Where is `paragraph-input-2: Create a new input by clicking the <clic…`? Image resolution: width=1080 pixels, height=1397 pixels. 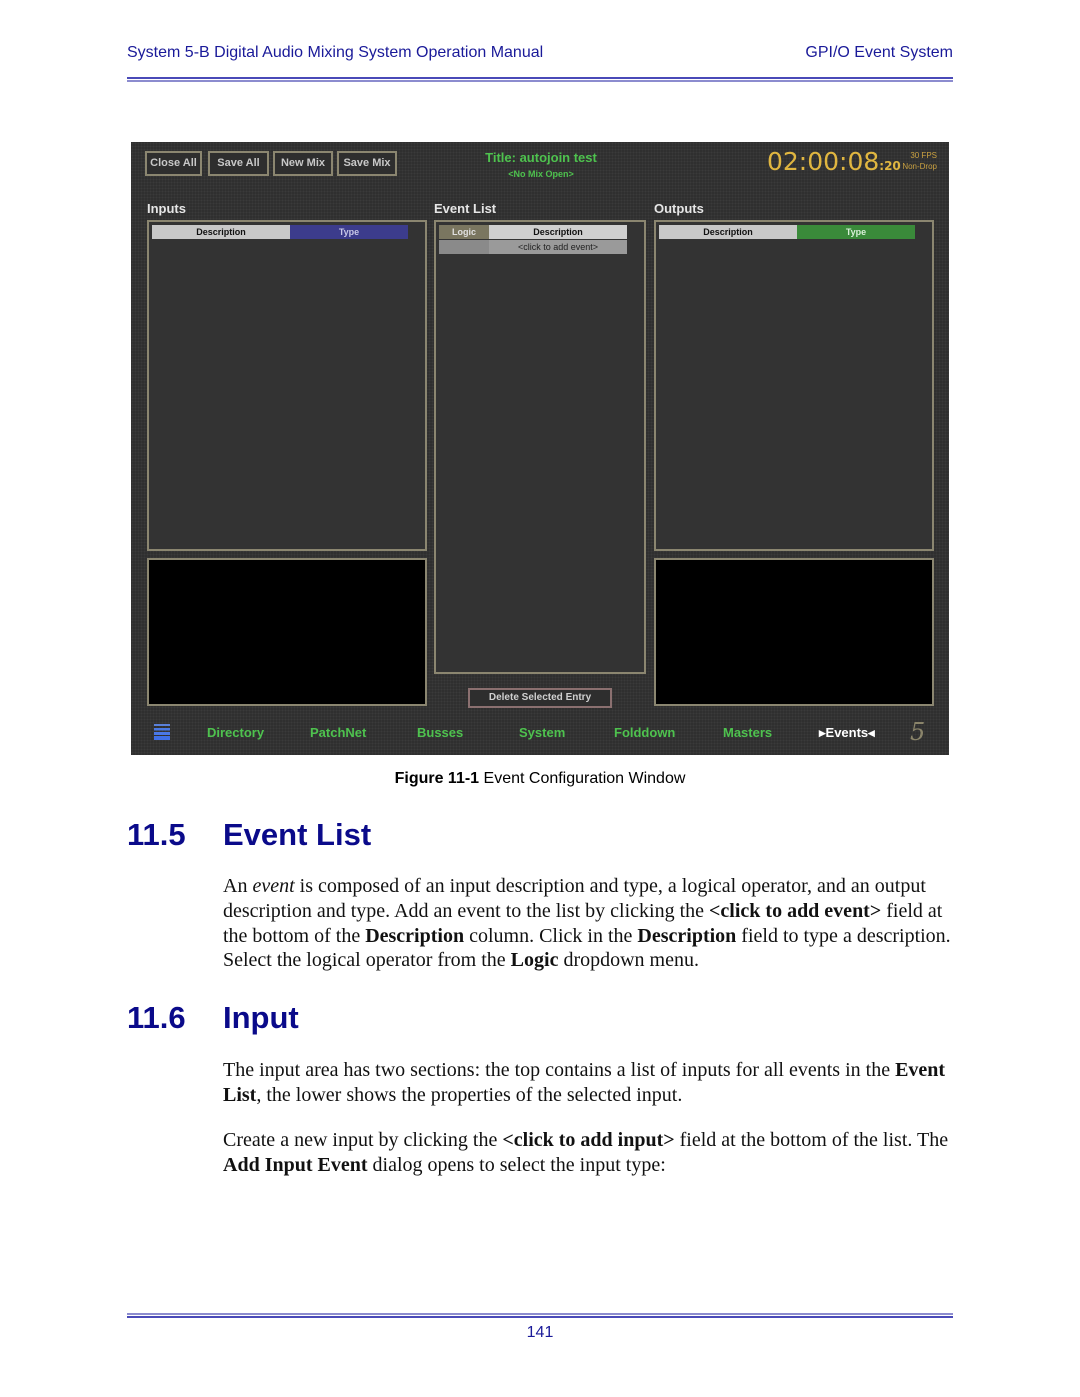 paragraph-input-2: Create a new input by clicking the <clic… is located at coordinates (590, 1153).